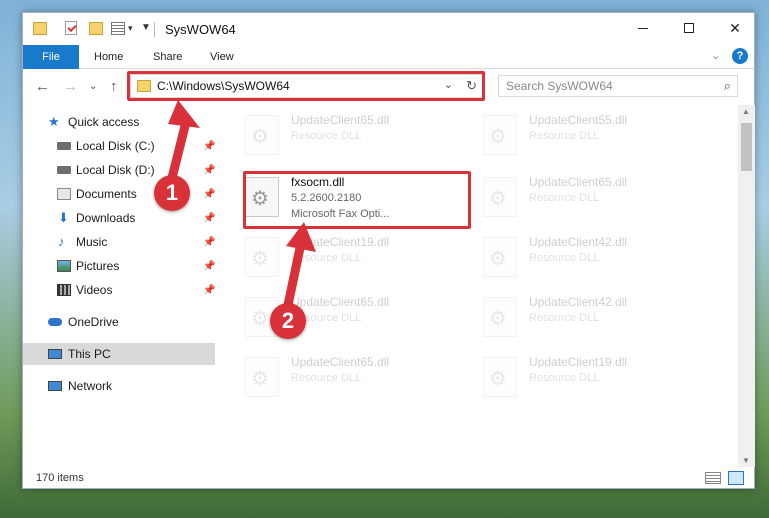  What do you see at coordinates (55, 386) in the screenshot?
I see `network-icon` at bounding box center [55, 386].